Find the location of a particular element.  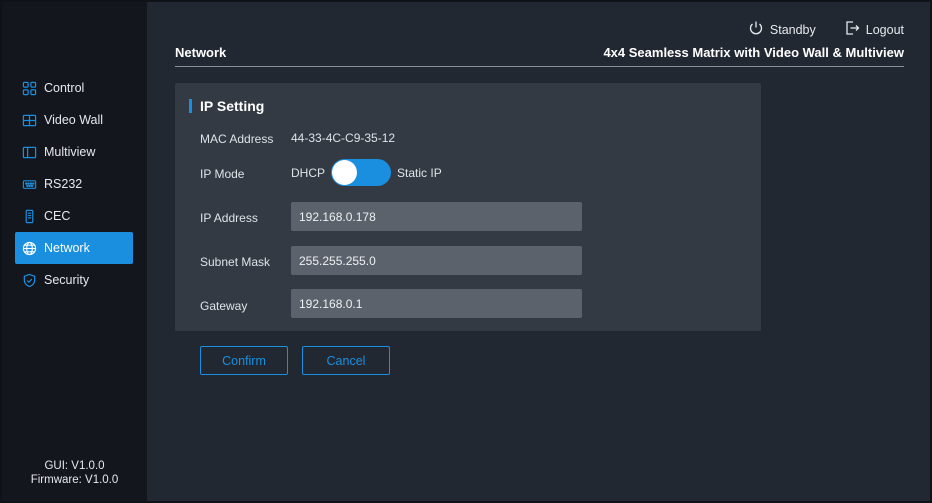

topbar: Standby Logout is located at coordinates (826, 29).